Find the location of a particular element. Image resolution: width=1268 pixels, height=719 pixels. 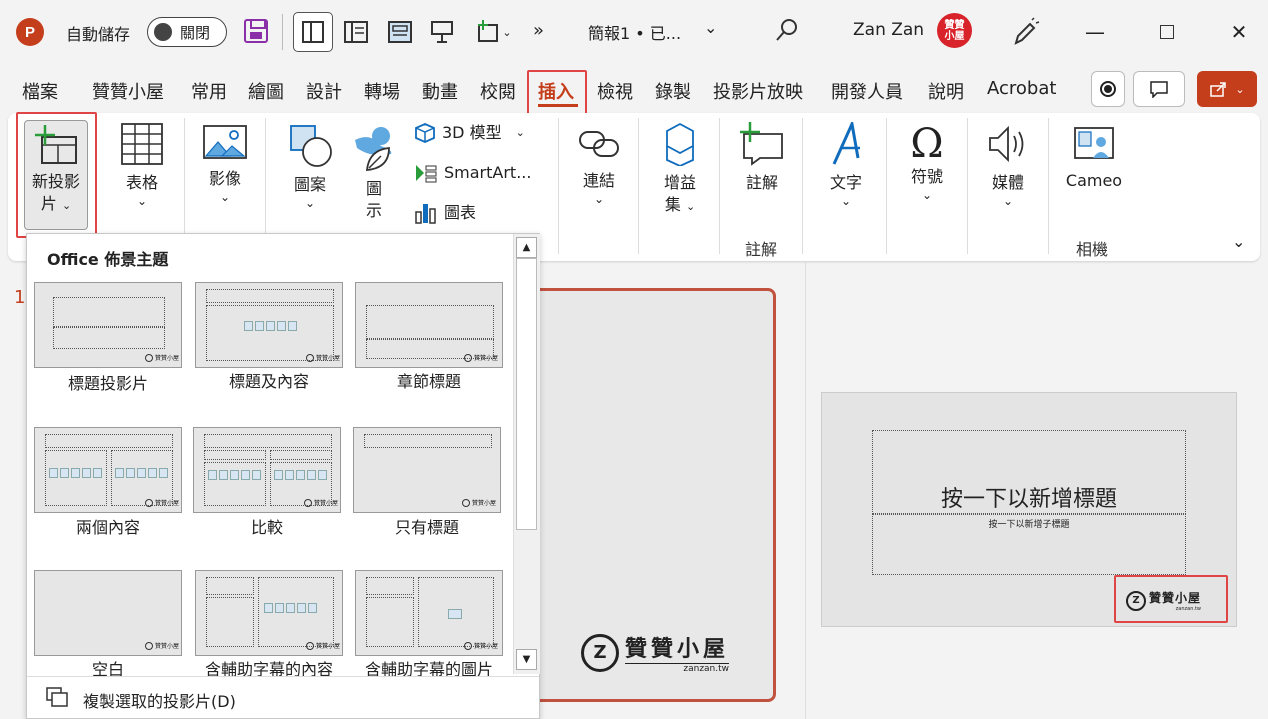

tab-record: 錄製 is located at coordinates (673, 91).